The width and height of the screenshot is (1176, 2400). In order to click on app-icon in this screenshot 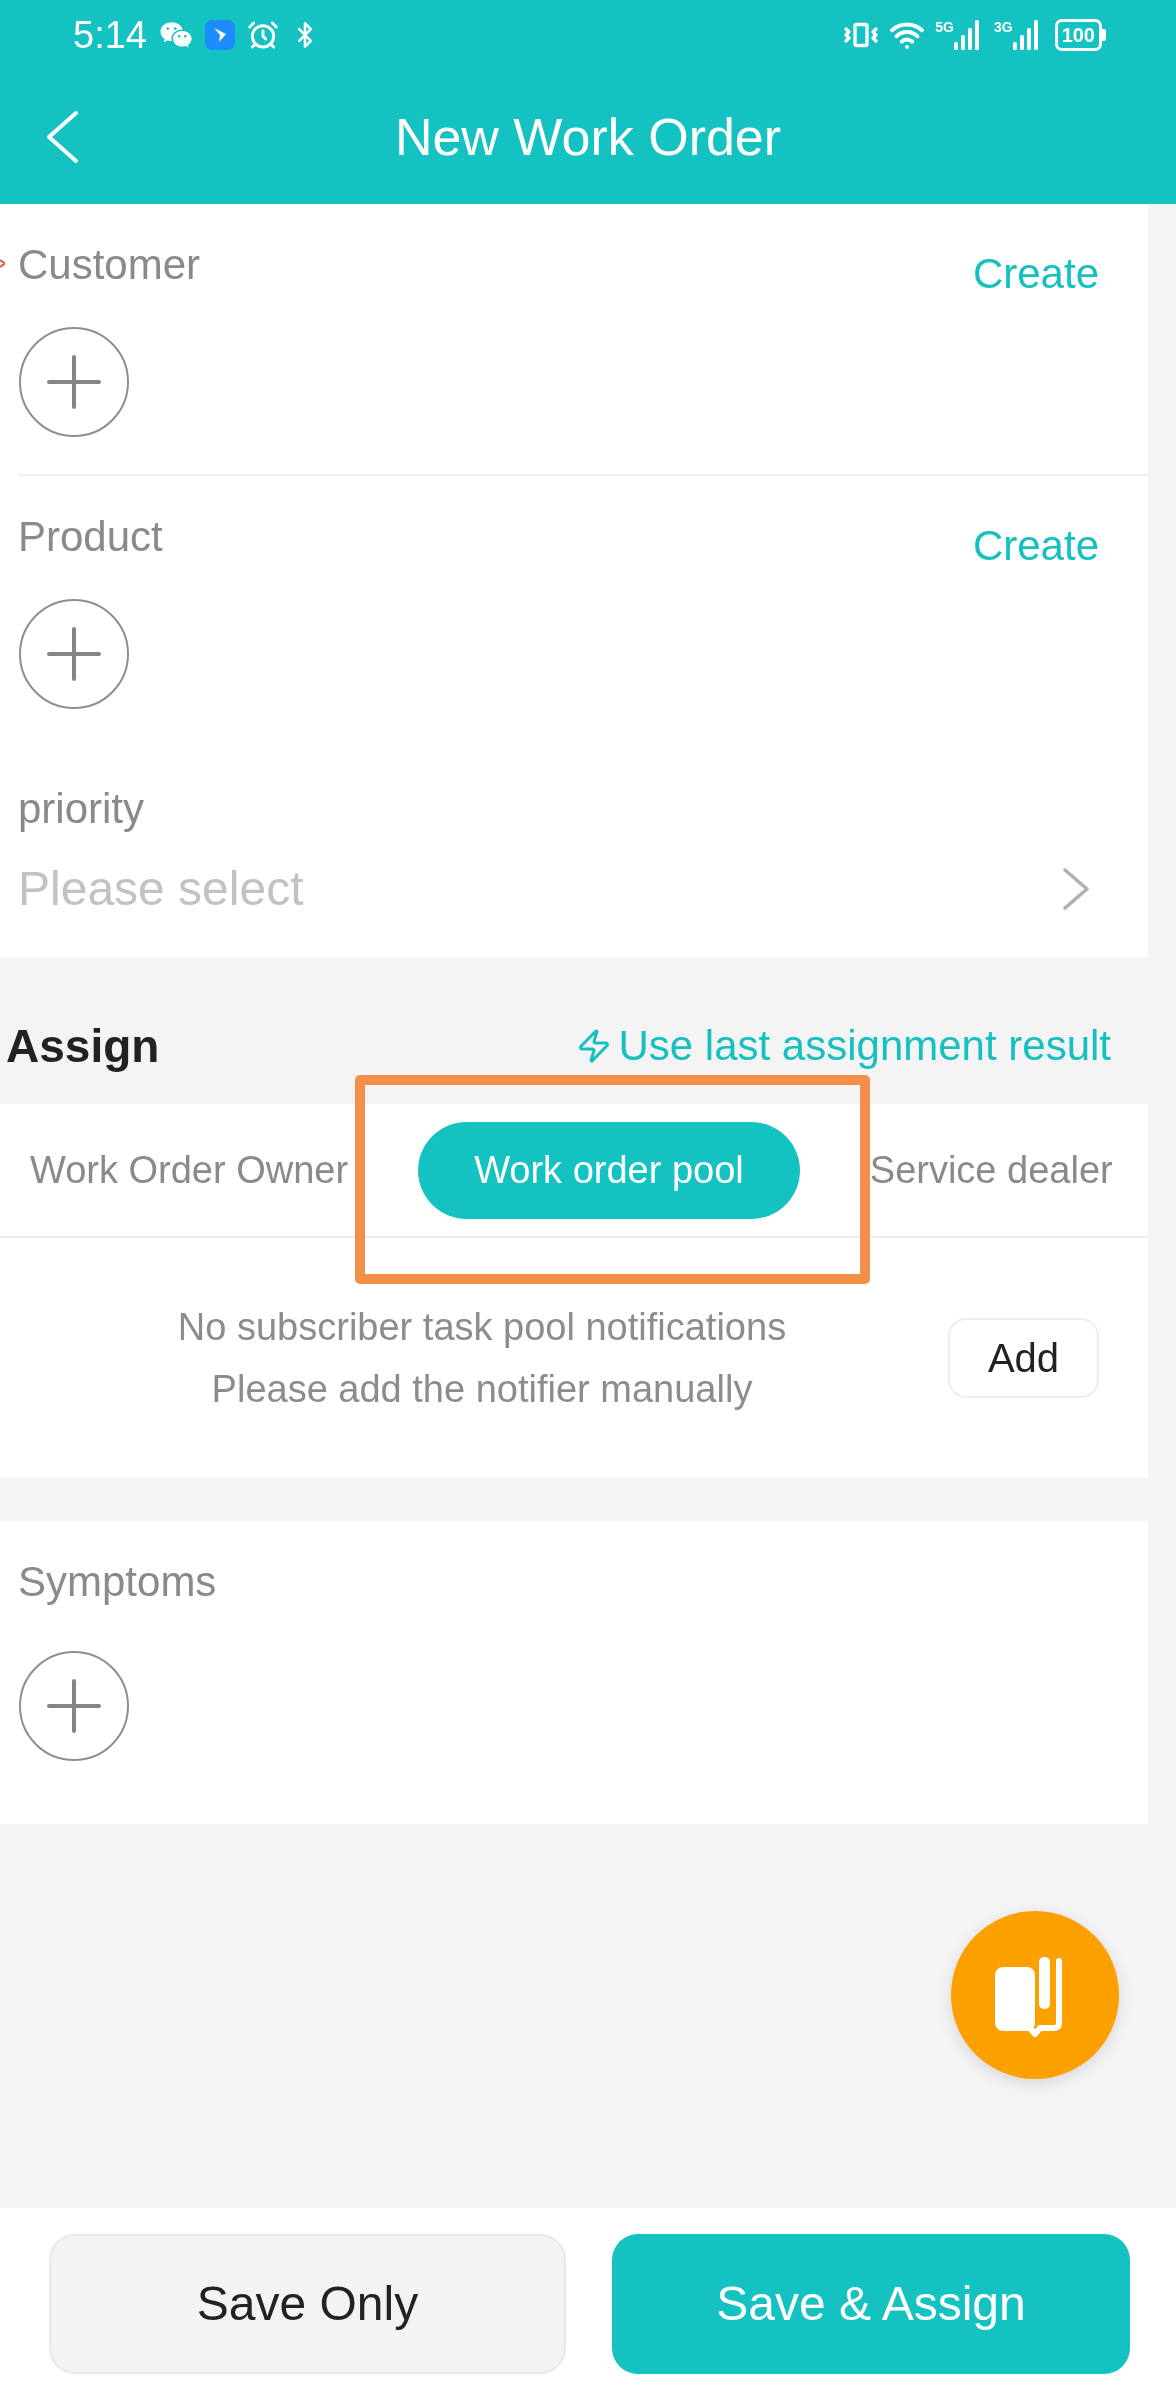, I will do `click(219, 35)`.